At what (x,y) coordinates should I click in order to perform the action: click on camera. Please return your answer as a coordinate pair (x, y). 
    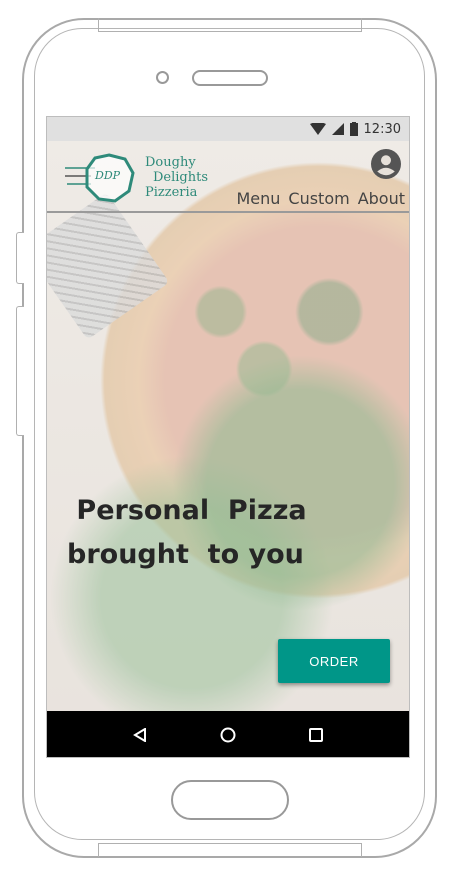
    Looking at the image, I should click on (162, 77).